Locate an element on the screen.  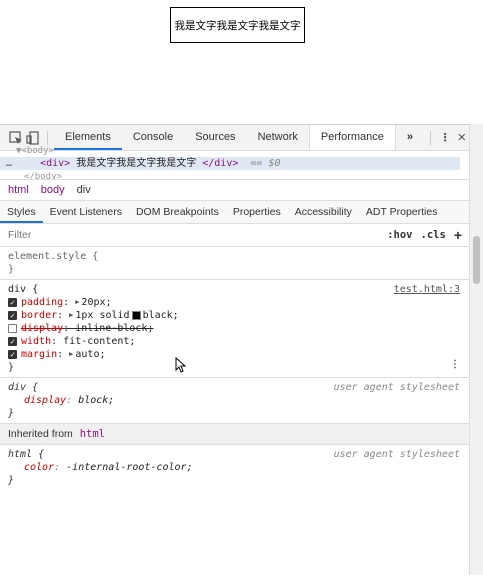
element-style-rule: element.style { } is located at coordinates (235, 263).